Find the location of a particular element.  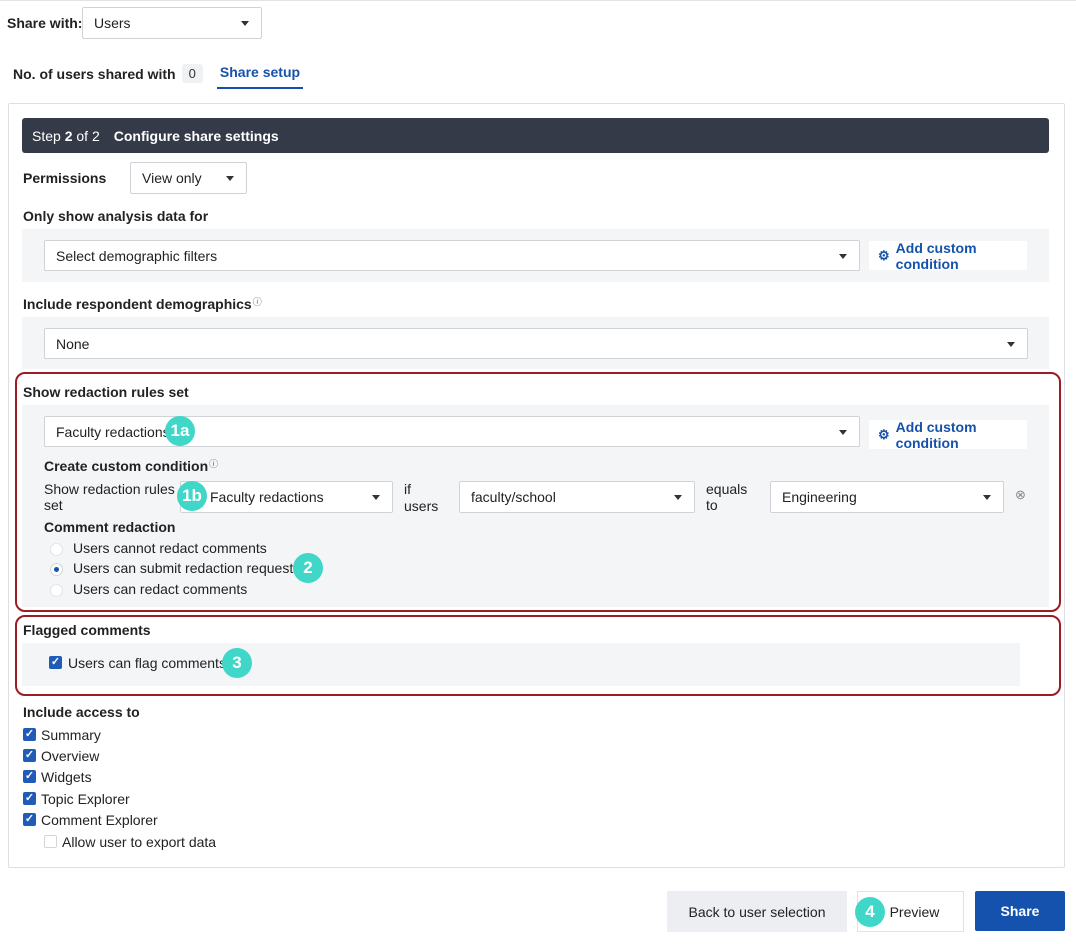

demographic-filters-placeholder: Select demographic filters is located at coordinates (137, 255).